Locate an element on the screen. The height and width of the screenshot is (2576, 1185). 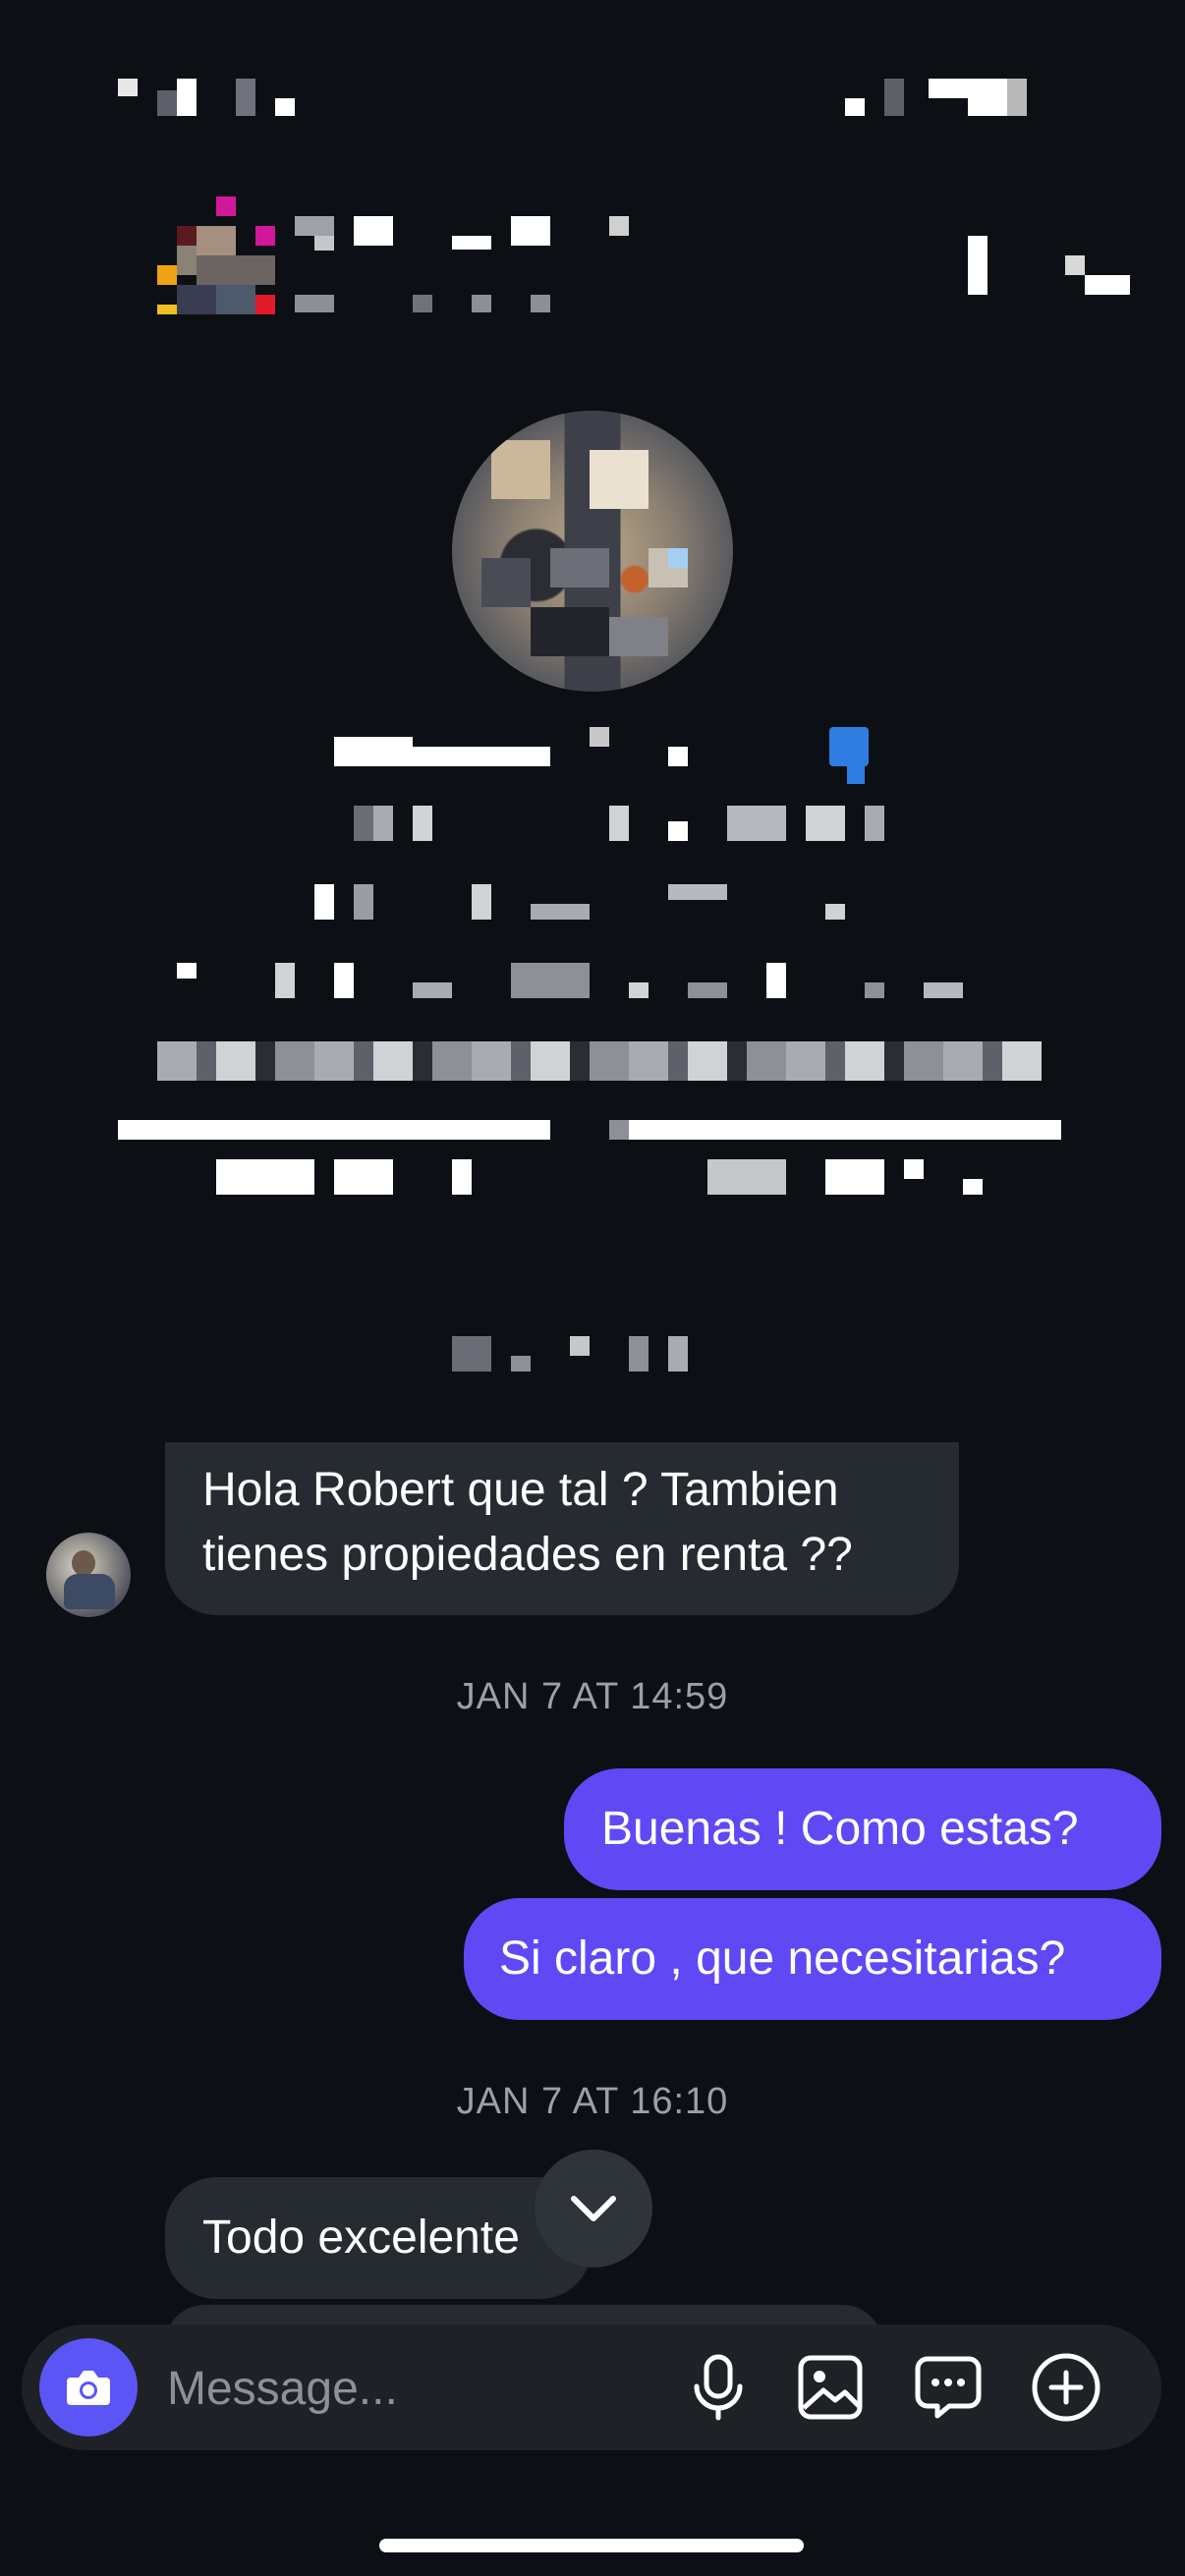
chat-menu-button is located at coordinates (948, 2387).